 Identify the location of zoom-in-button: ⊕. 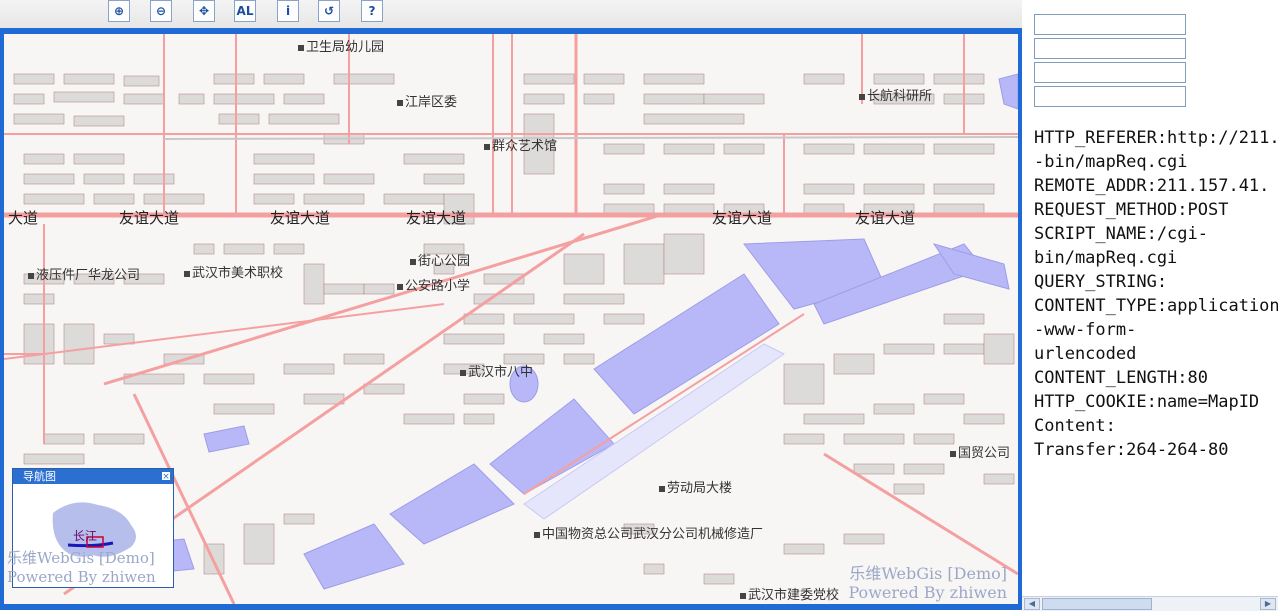
(119, 11).